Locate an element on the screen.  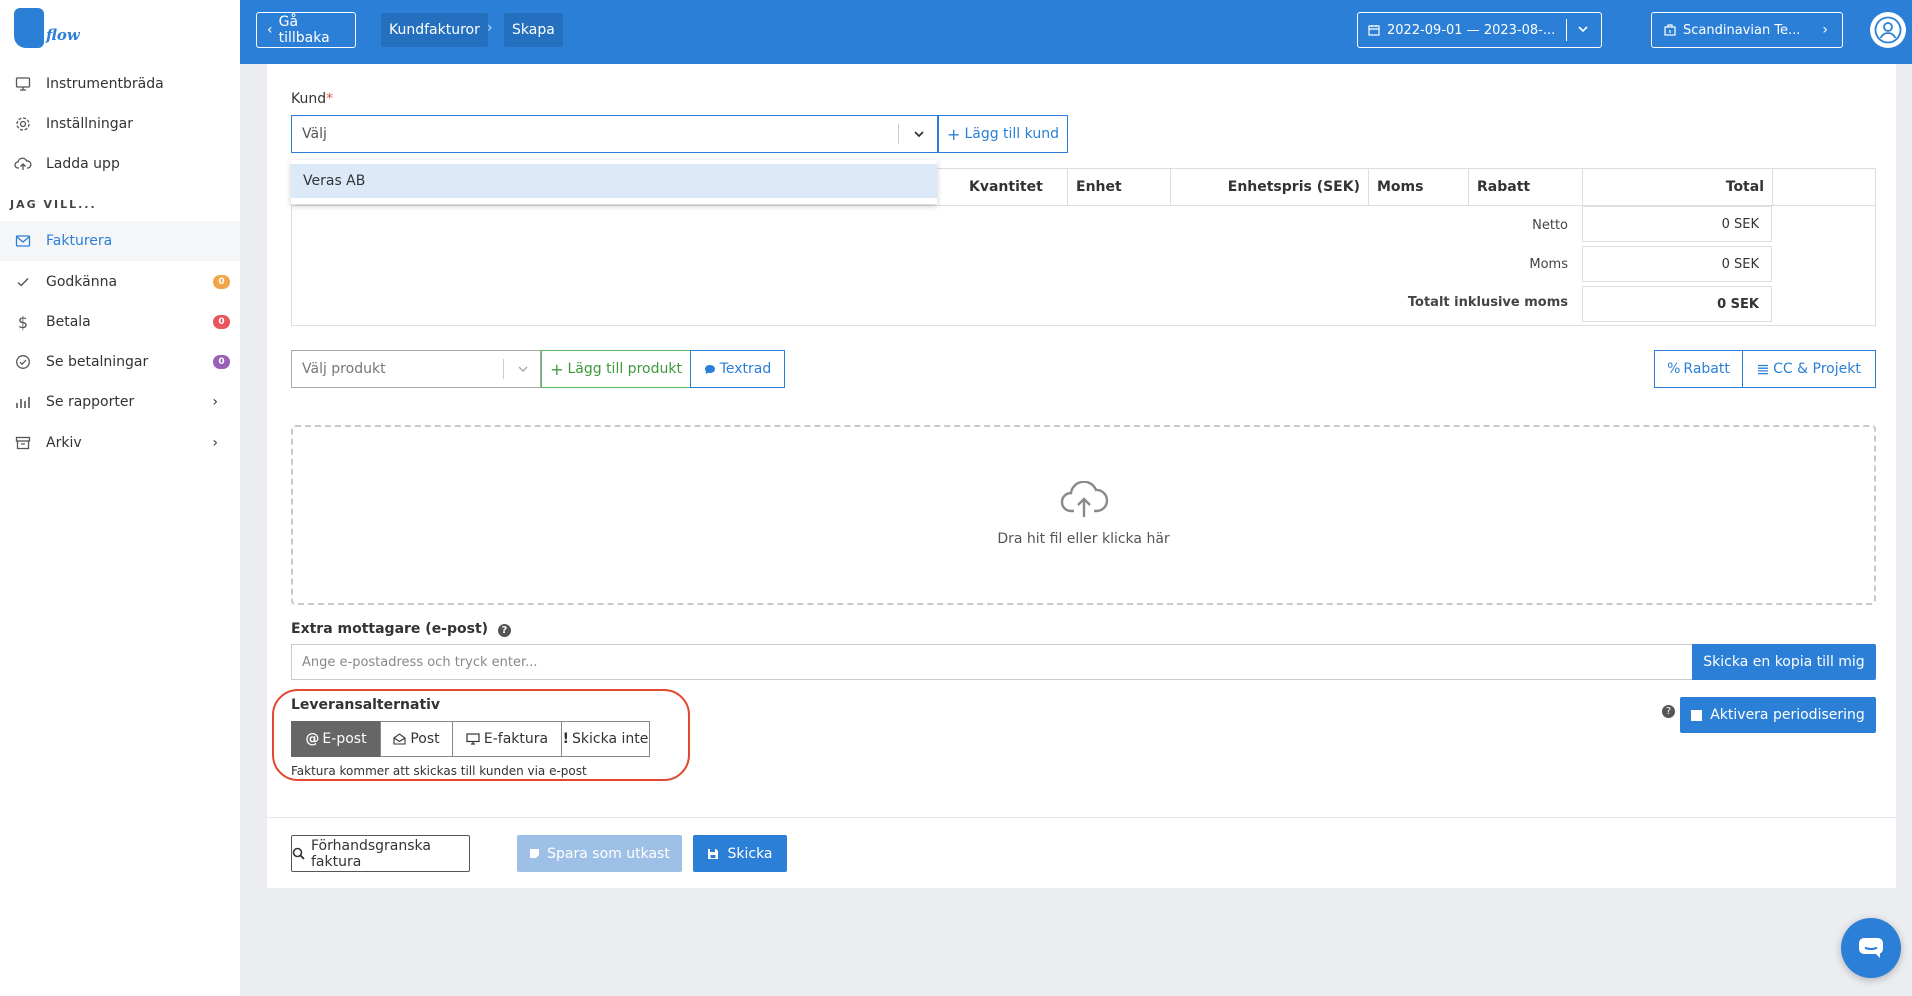
logo-badge is located at coordinates (29, 28).